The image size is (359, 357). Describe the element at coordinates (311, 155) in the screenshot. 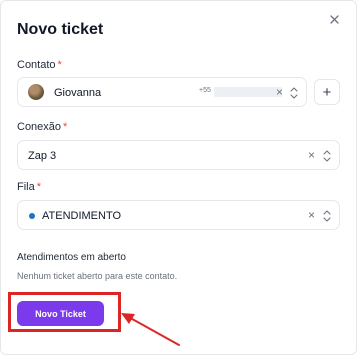

I see `clear-connection-icon: ×` at that location.